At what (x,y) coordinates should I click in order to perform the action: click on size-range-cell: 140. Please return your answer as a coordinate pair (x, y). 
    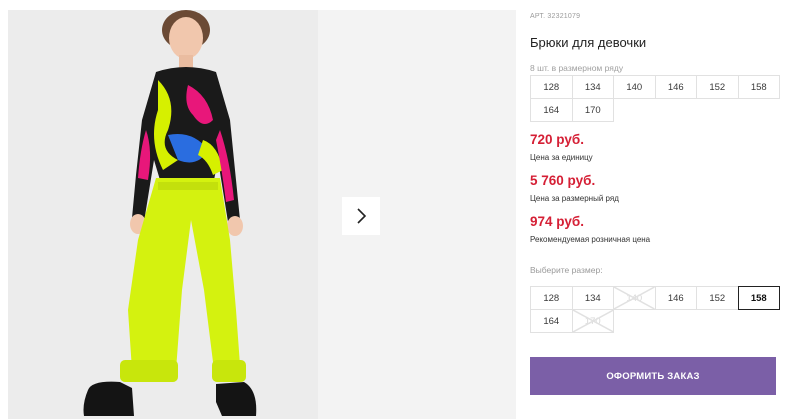
    Looking at the image, I should click on (634, 87).